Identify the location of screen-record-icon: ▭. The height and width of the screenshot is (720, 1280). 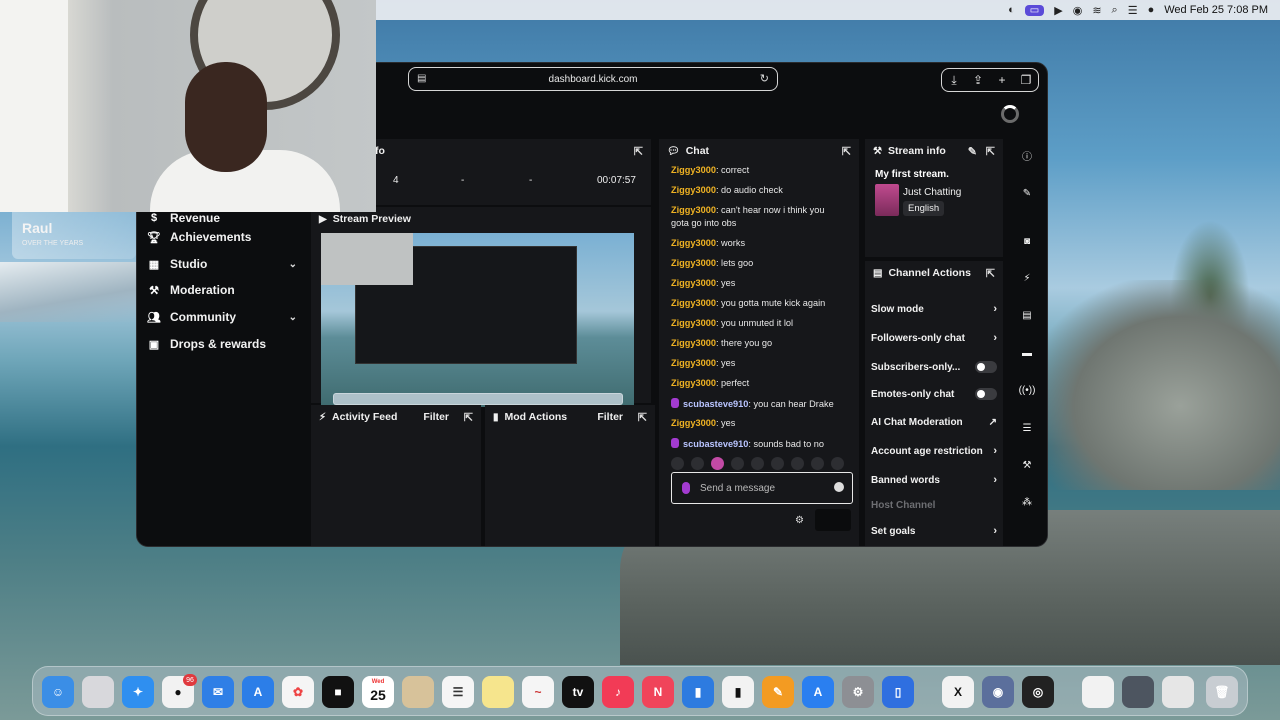
(1034, 10).